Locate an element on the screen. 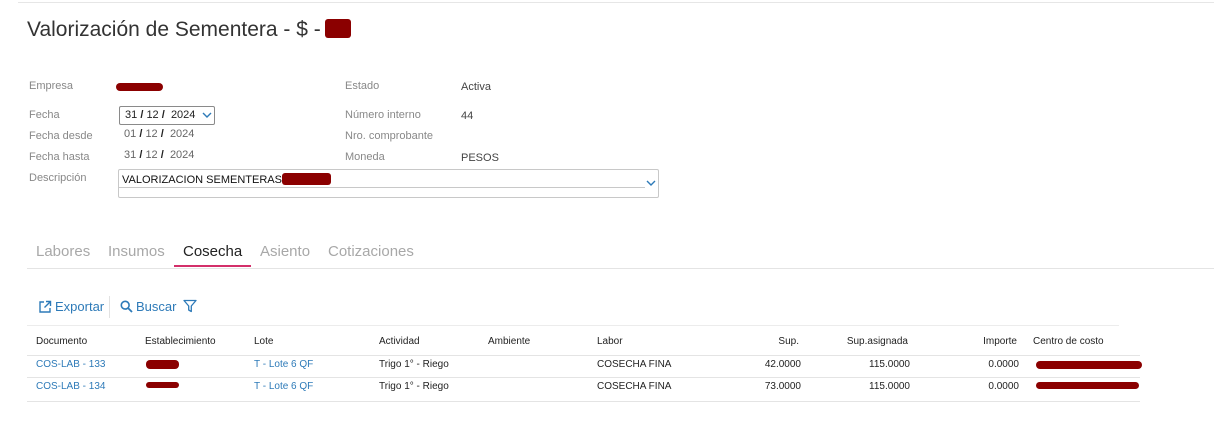 This screenshot has width=1214, height=435. search-label: Buscar is located at coordinates (156, 306).